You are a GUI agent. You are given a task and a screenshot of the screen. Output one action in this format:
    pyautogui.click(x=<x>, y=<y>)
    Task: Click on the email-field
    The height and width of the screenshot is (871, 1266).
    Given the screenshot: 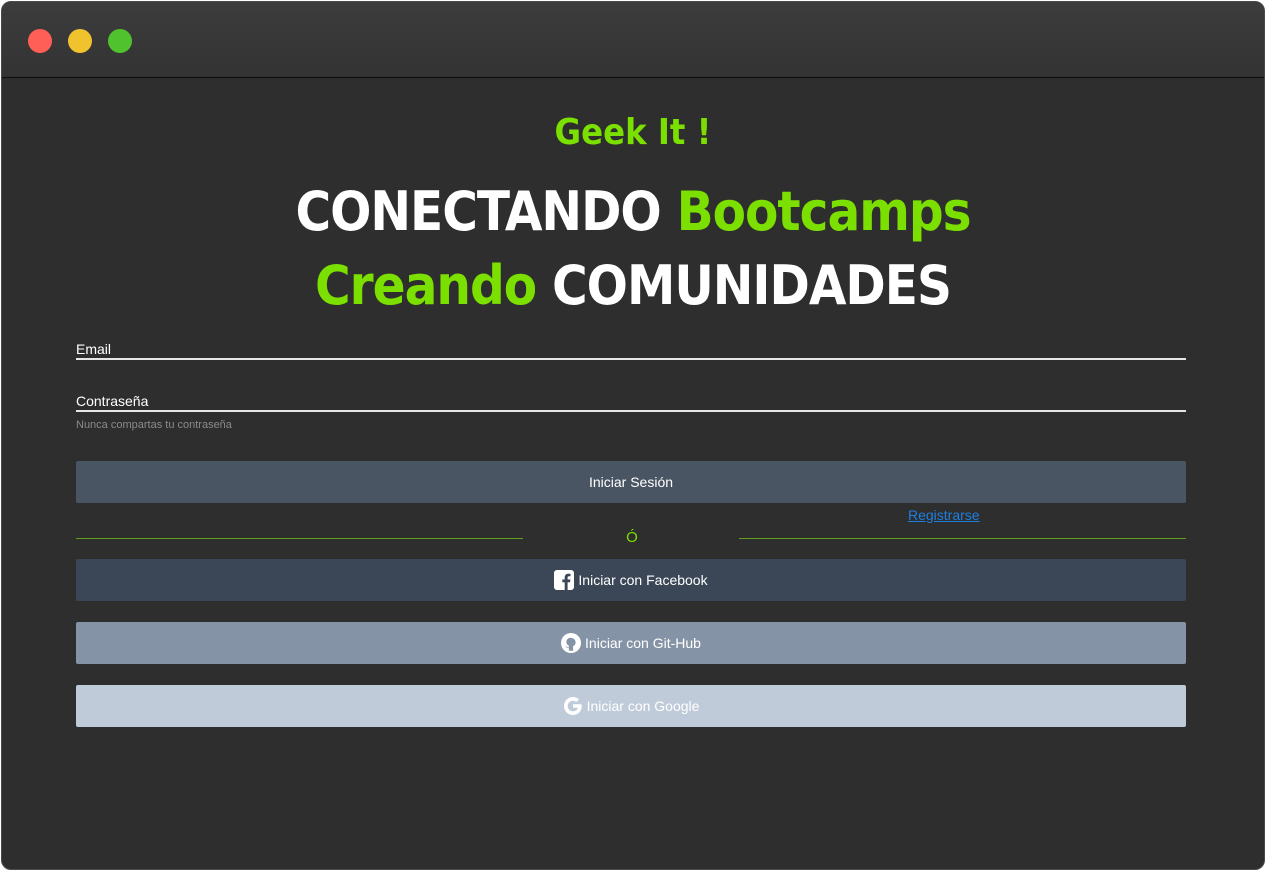 What is the action you would take?
    pyautogui.click(x=631, y=349)
    